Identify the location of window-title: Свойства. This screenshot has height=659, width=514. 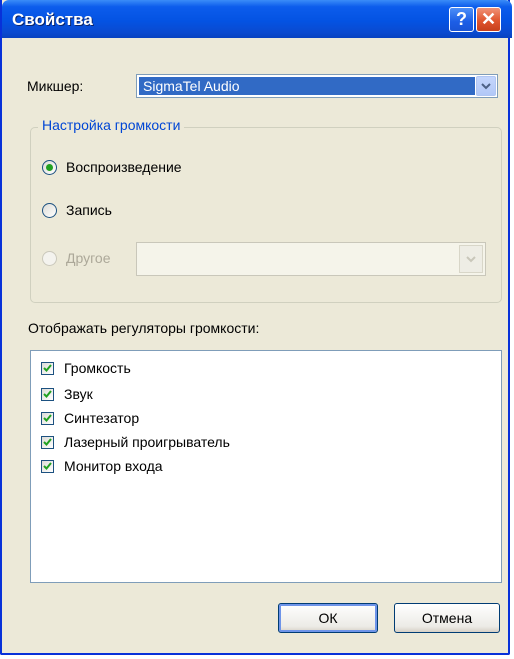
(52, 19).